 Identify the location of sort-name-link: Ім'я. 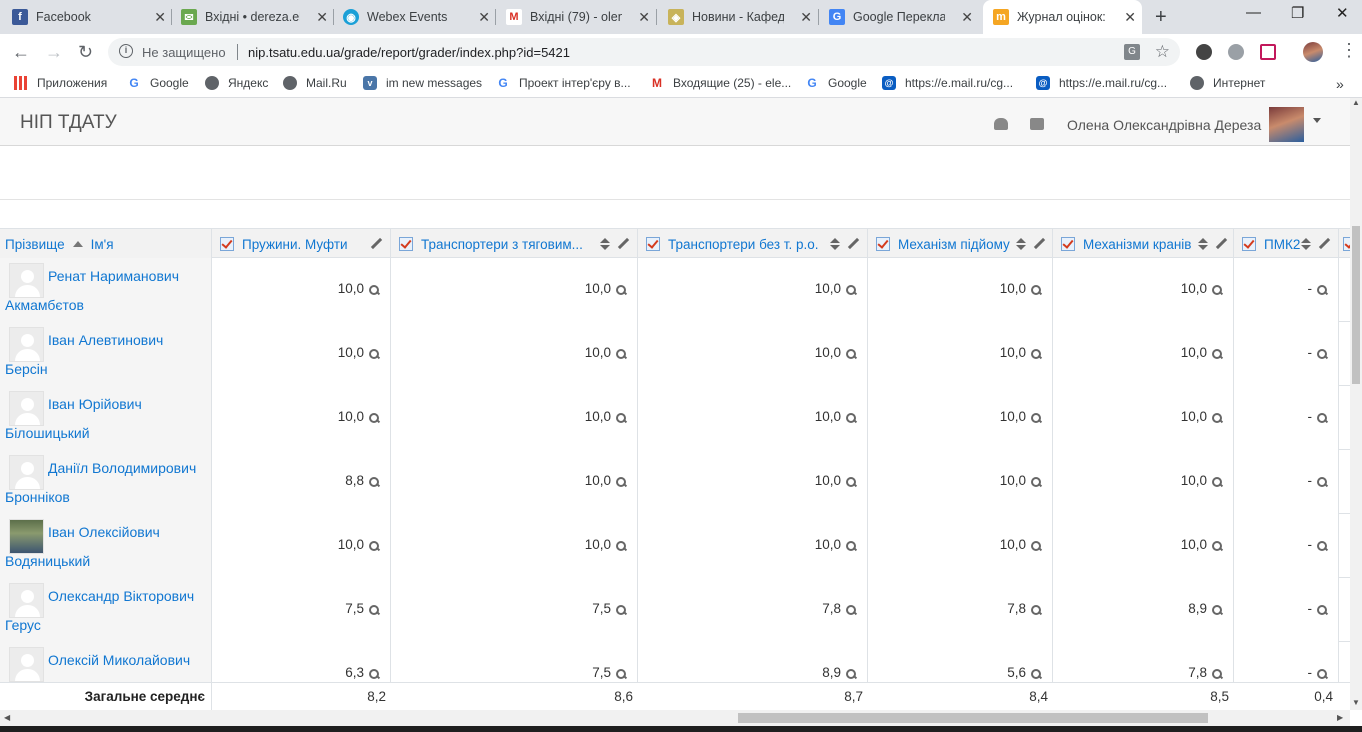
(102, 244).